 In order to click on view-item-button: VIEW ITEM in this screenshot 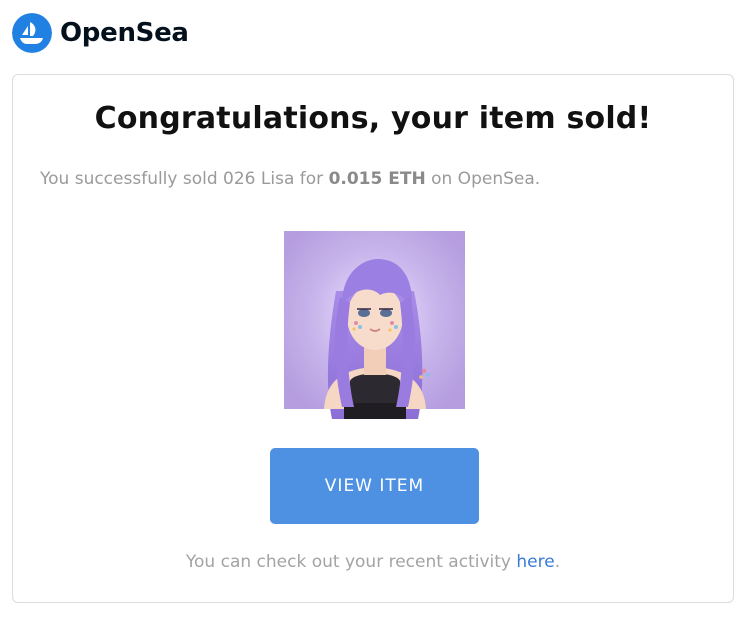, I will do `click(374, 486)`.